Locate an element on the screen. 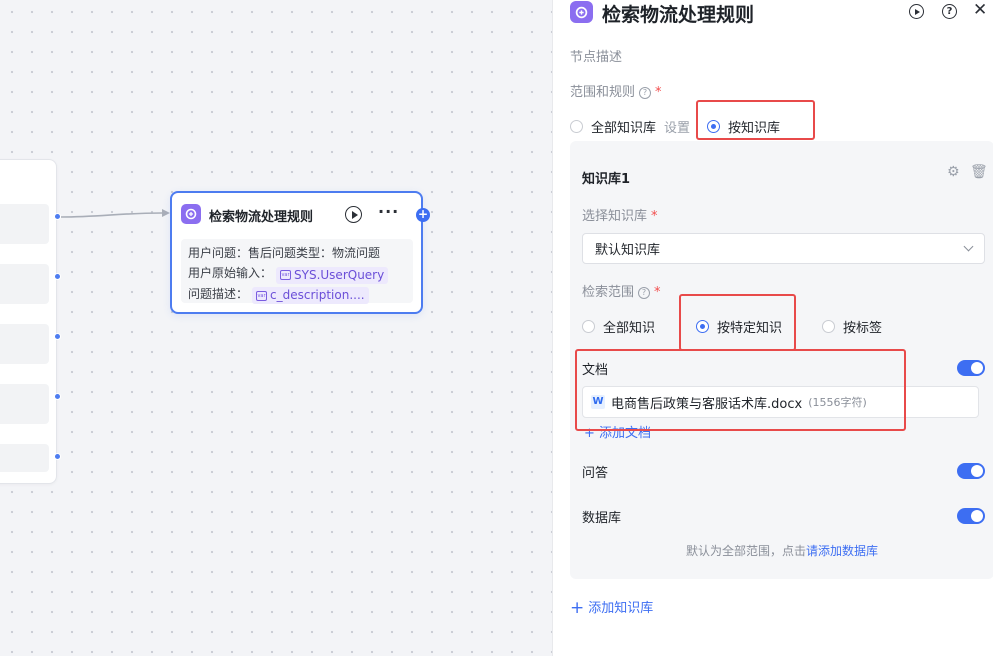 This screenshot has height=656, width=993. panel-title: 检索物流处理规则 is located at coordinates (678, 15).